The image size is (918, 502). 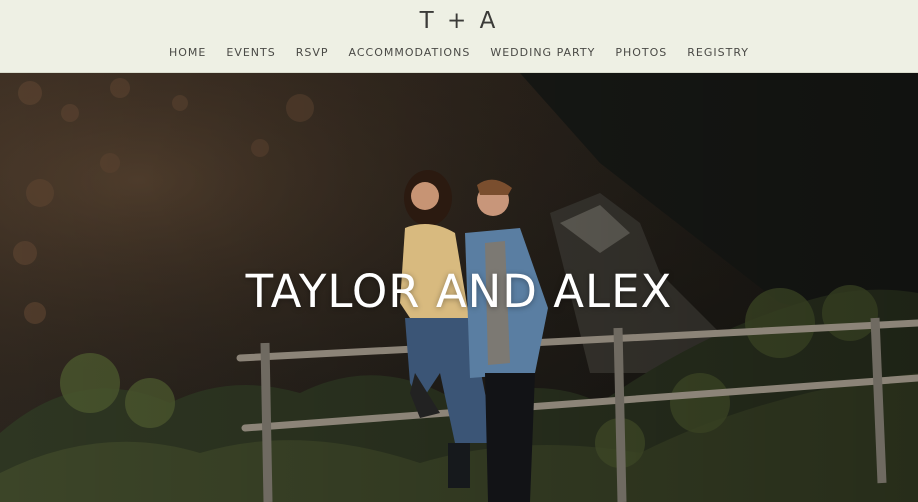 I want to click on nav-item-accommodations: ACCOMMODATIONS, so click(x=410, y=52).